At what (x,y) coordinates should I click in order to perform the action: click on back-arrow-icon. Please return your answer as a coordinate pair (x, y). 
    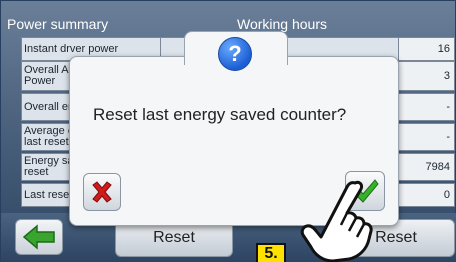
    Looking at the image, I should click on (38, 237).